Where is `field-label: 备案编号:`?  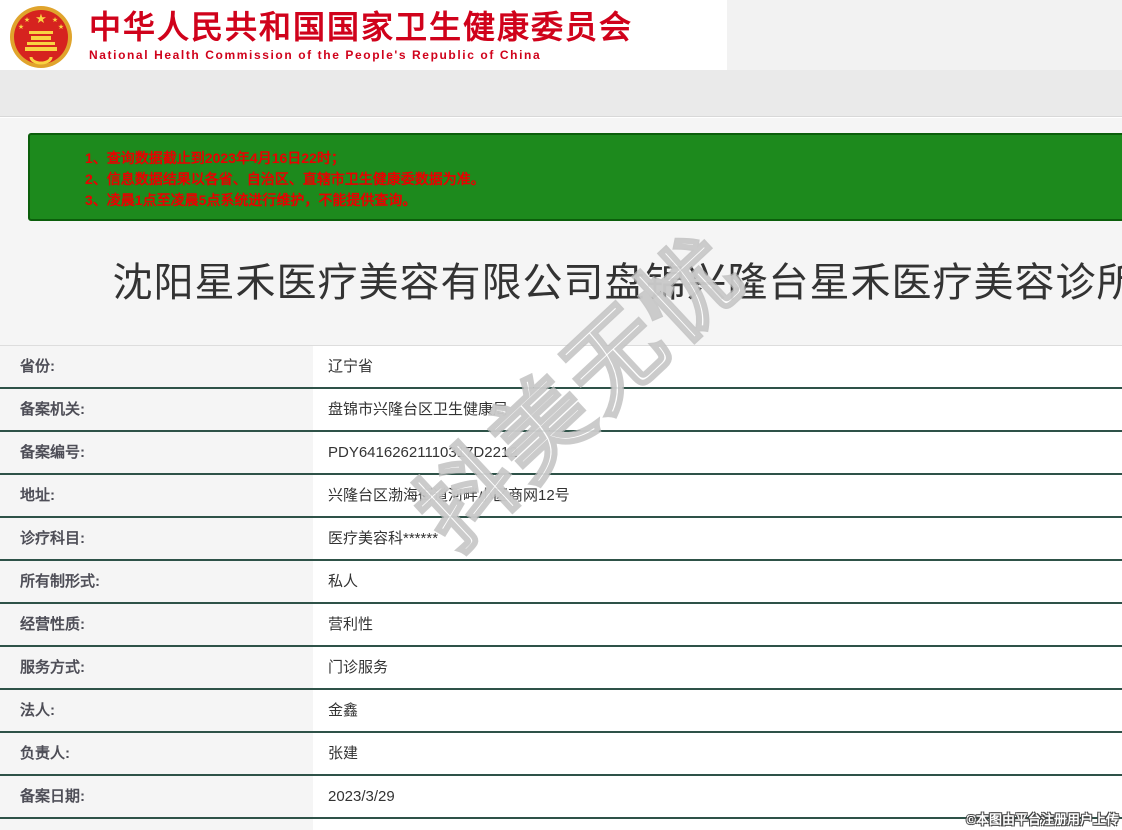 field-label: 备案编号: is located at coordinates (156, 452).